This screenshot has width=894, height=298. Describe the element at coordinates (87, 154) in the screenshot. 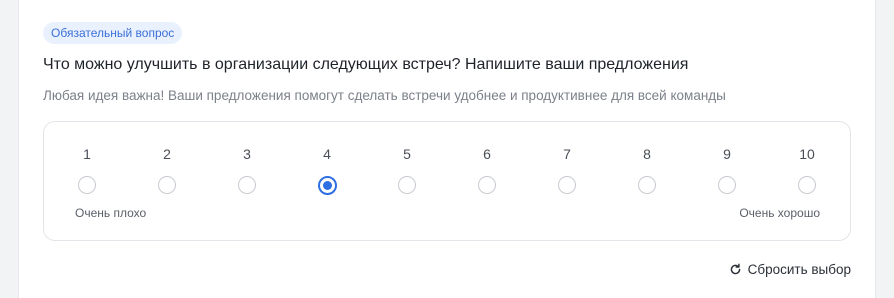

I see `rating-number: 1` at that location.